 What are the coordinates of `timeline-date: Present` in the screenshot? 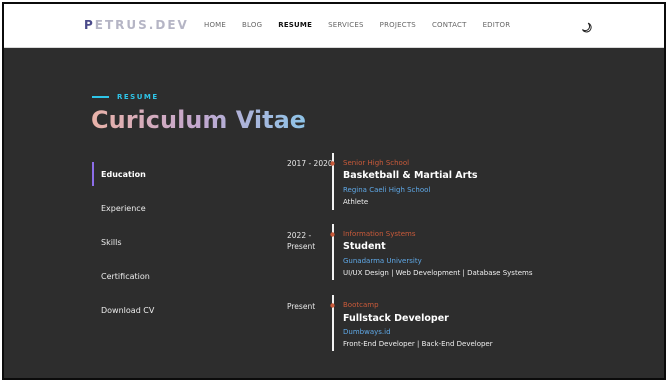 It's located at (301, 306).